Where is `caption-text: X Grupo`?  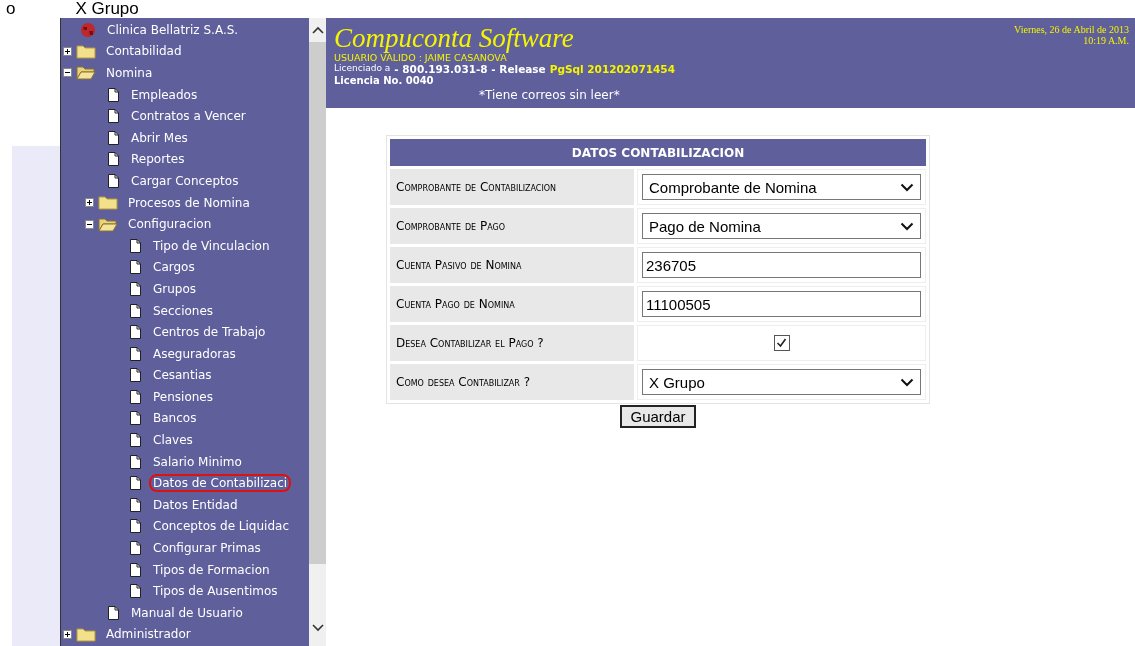
caption-text: X Grupo is located at coordinates (107, 9).